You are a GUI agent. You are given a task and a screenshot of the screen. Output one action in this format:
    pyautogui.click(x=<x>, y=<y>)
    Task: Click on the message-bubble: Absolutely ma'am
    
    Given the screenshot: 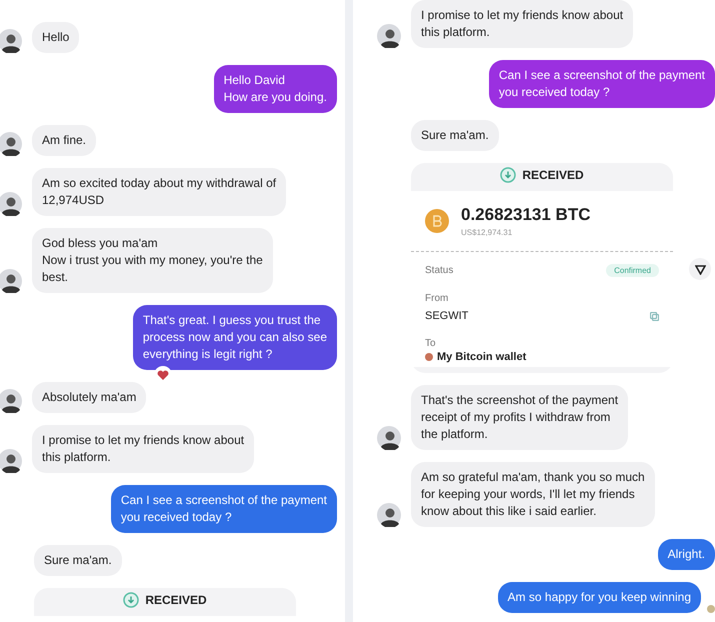 What is the action you would take?
    pyautogui.click(x=89, y=397)
    